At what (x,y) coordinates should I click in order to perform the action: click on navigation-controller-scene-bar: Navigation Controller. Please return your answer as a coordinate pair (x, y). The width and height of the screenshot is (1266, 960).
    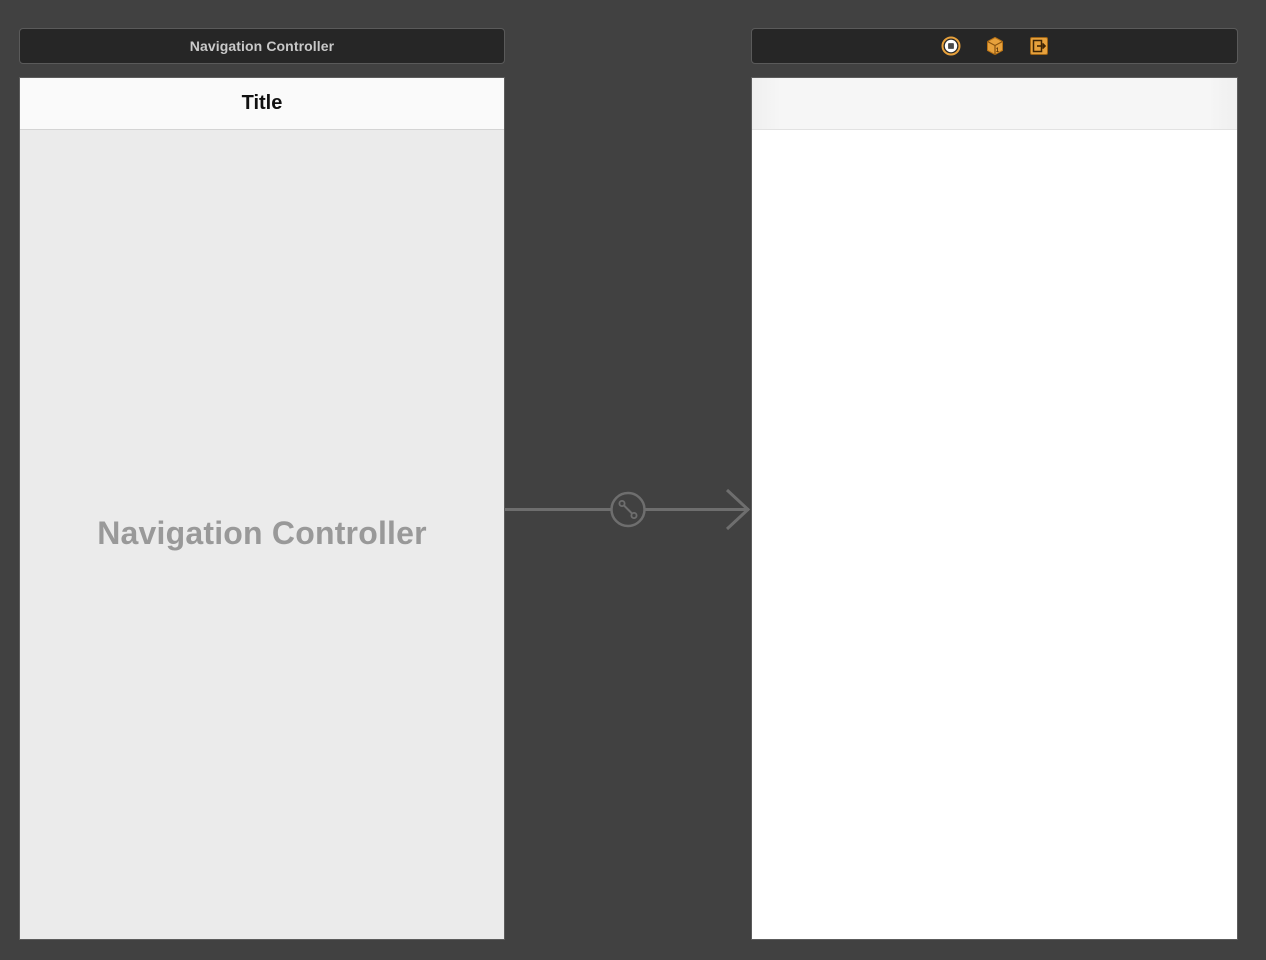
    Looking at the image, I should click on (262, 46).